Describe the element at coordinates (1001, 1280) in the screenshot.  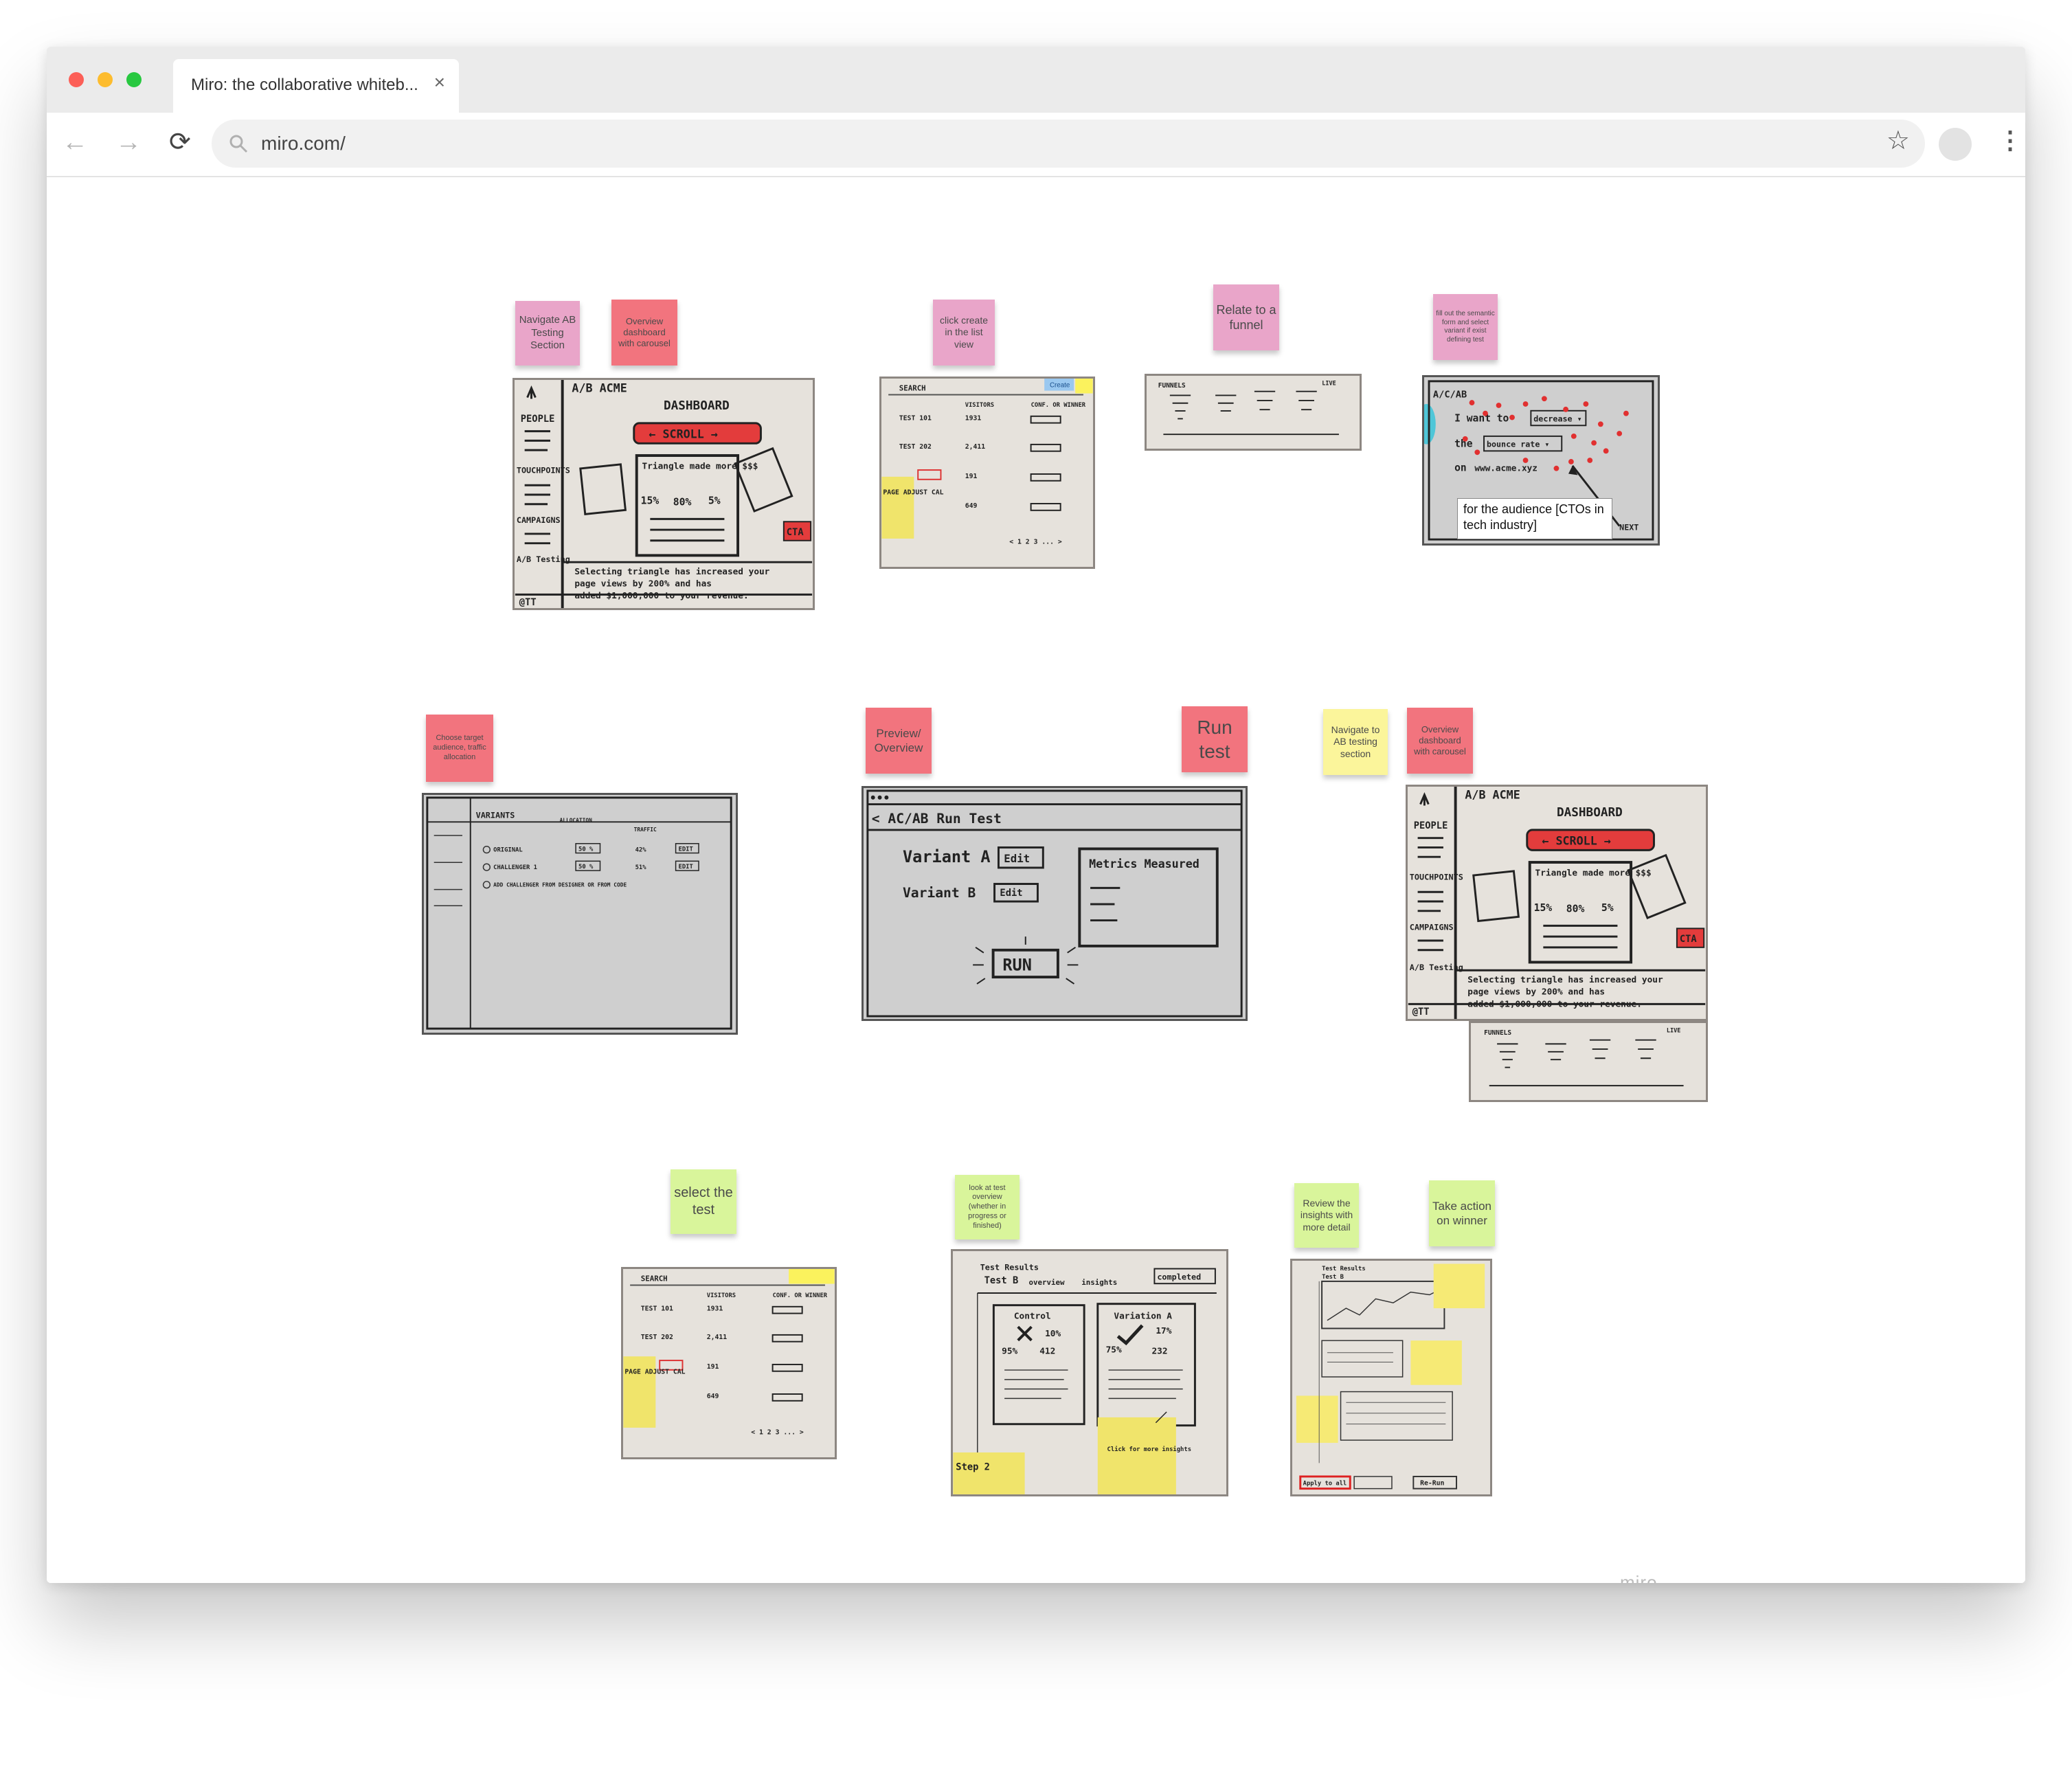
I see `results-test: Test B` at that location.